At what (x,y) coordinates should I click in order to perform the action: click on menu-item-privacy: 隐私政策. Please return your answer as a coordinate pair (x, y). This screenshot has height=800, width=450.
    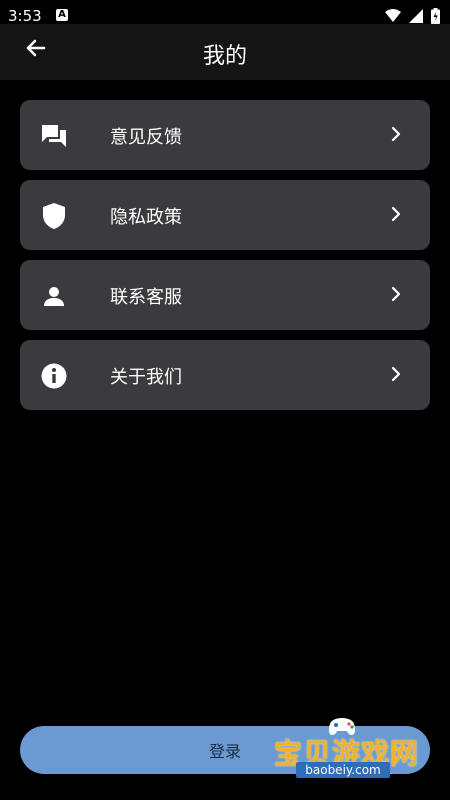
    Looking at the image, I should click on (225, 215).